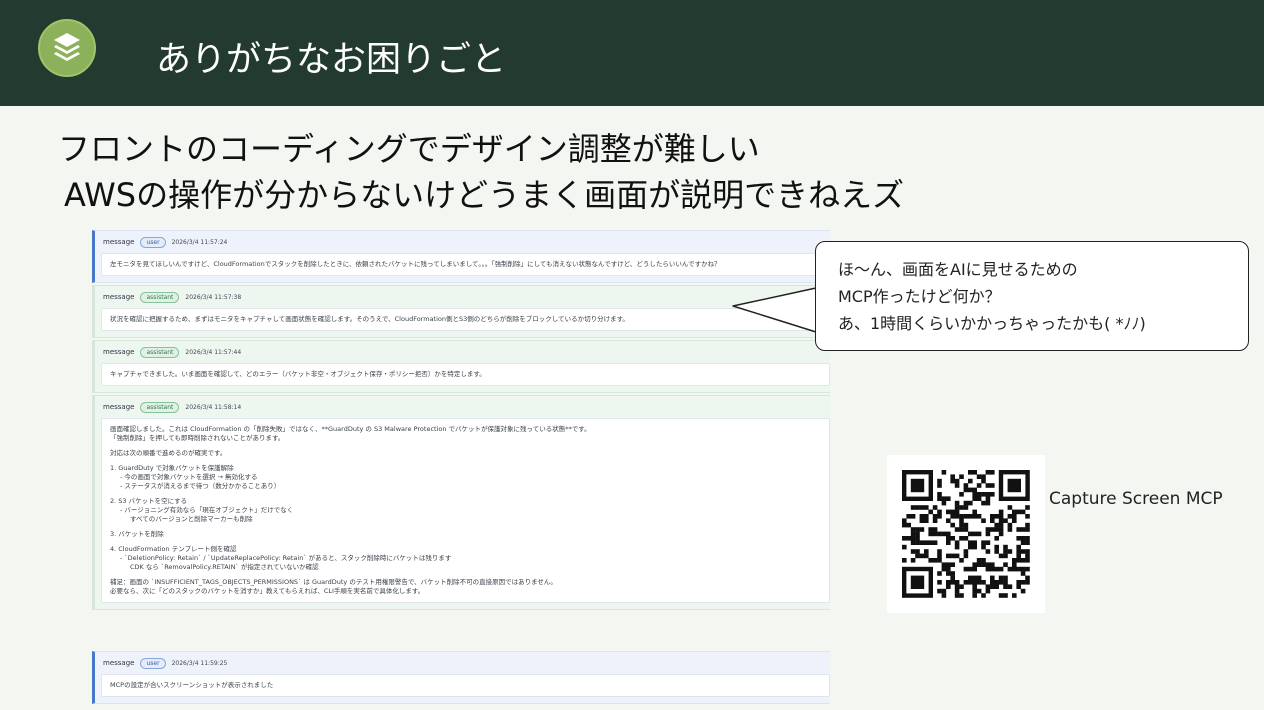 The width and height of the screenshot is (1264, 710). What do you see at coordinates (465, 685) in the screenshot?
I see `message-body: MCPの設定が合いスクリーンショットが表示されました` at bounding box center [465, 685].